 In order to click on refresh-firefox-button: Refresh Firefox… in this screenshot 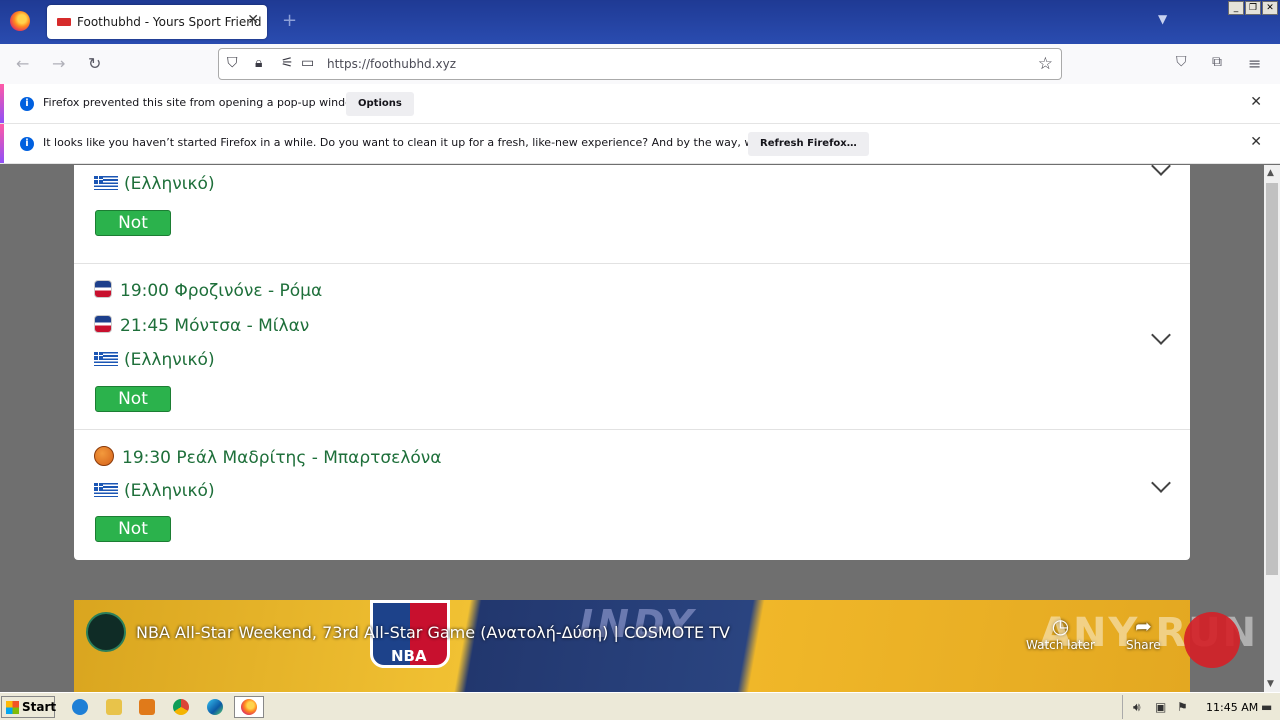, I will do `click(808, 144)`.